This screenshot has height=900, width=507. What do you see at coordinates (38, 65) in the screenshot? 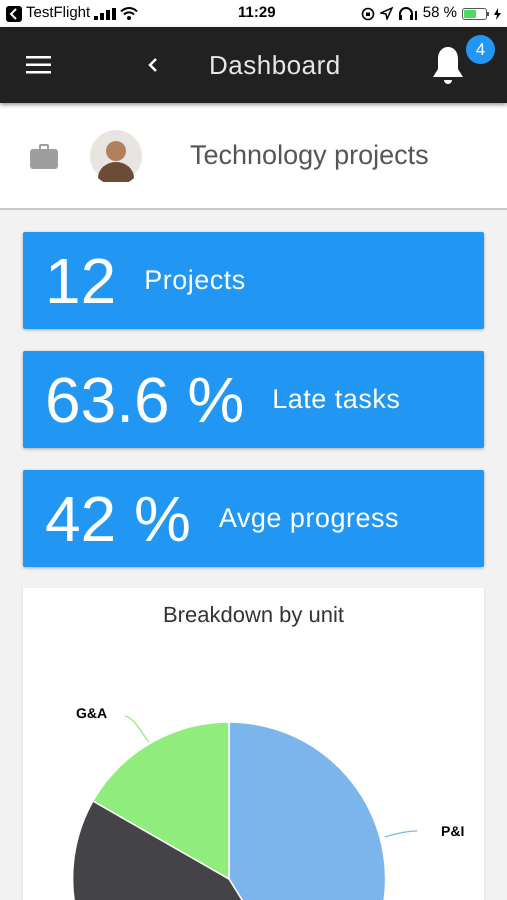
I see `menu-icon` at bounding box center [38, 65].